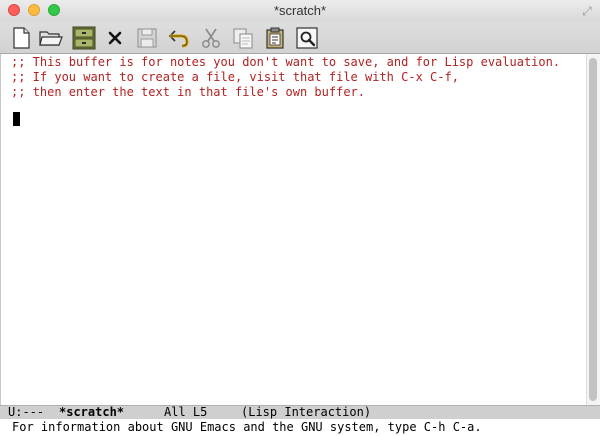 The height and width of the screenshot is (436, 600). I want to click on file-cabinet-icon, so click(84, 38).